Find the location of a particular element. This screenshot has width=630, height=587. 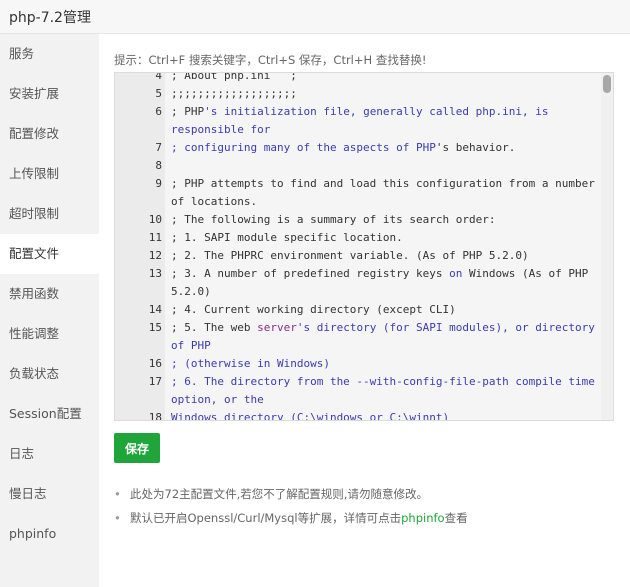

line-number: 12 is located at coordinates (140, 256).